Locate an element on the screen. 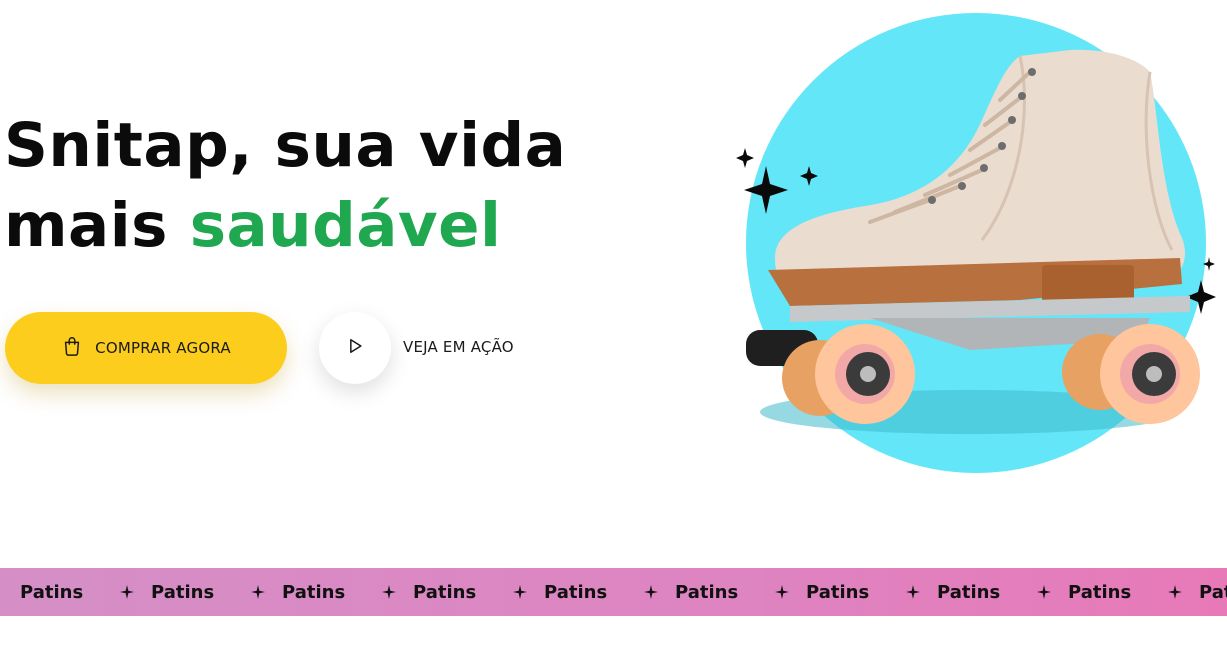  buy-now-button: COMPRAR AGORA is located at coordinates (146, 348).